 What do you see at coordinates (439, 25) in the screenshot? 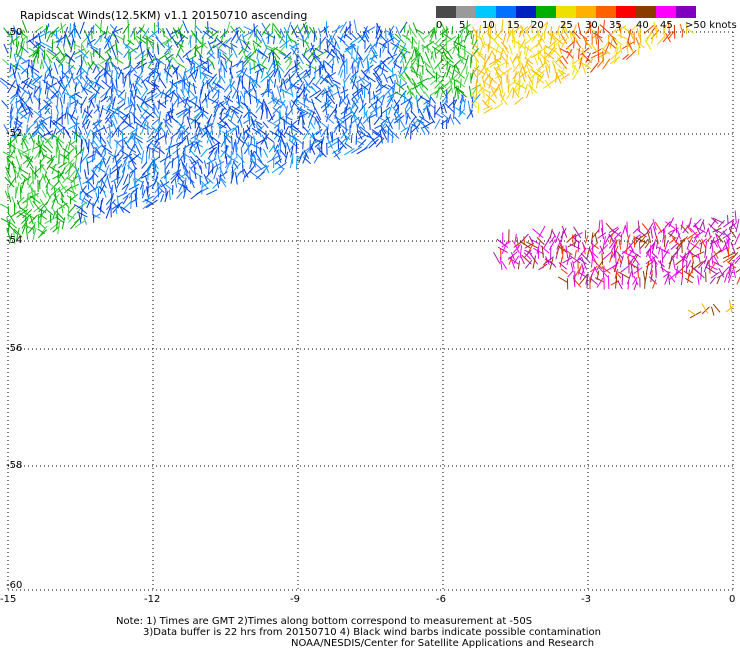
I see `colorbar-label-0: 0` at bounding box center [439, 25].